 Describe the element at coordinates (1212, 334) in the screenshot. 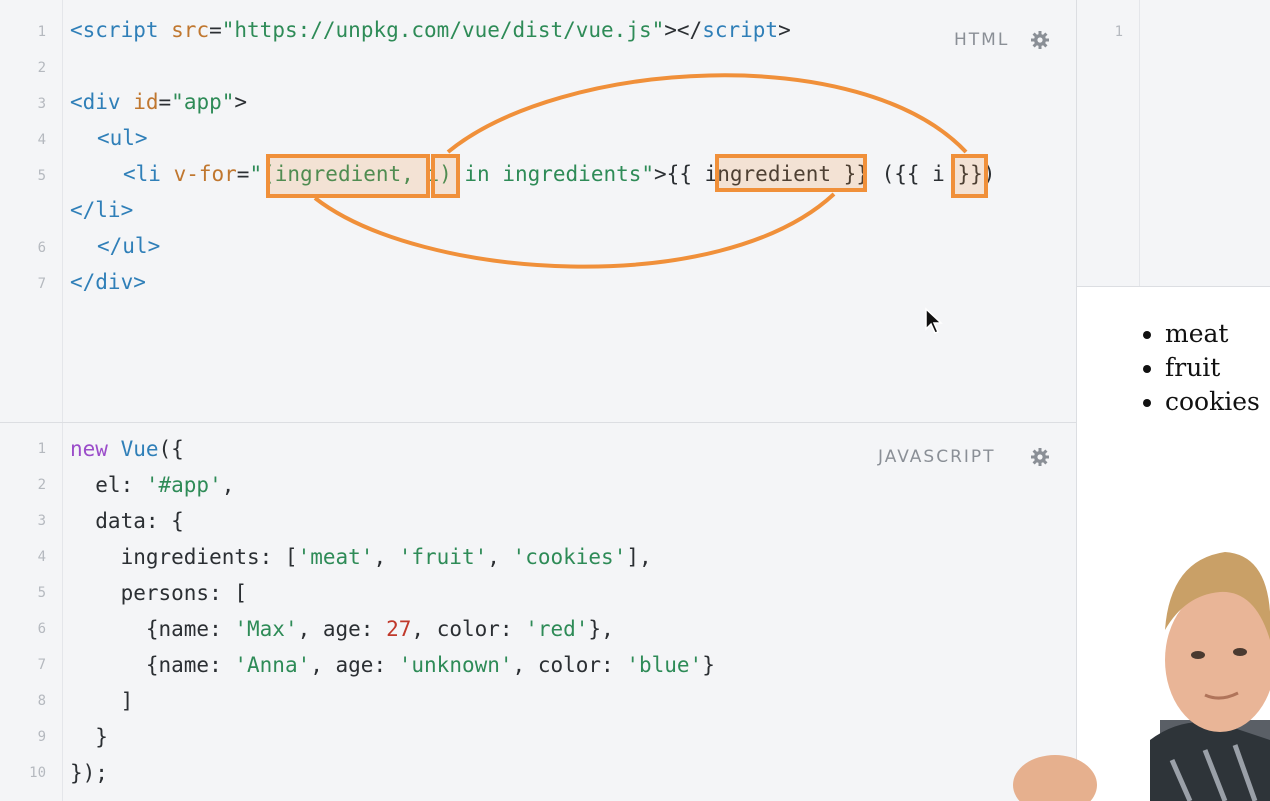

I see `list-item: meat` at that location.